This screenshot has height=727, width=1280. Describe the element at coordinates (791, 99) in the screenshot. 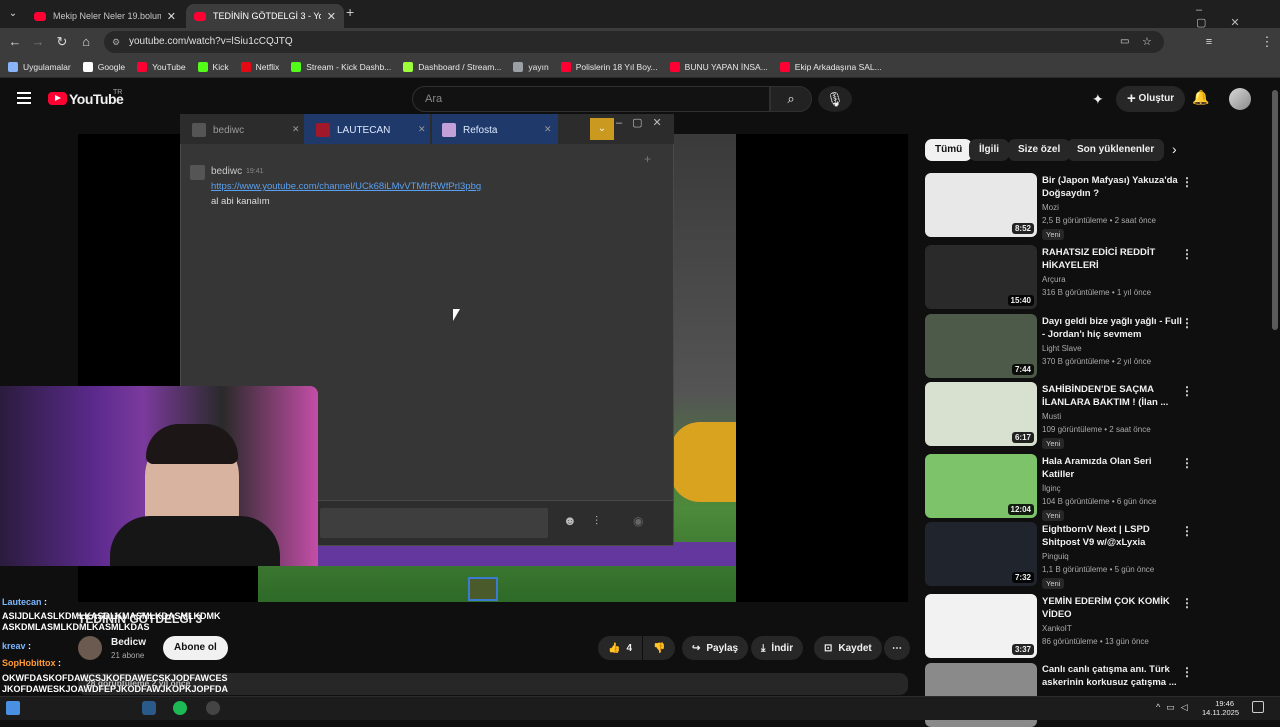

I see `search-button: ⌕` at that location.